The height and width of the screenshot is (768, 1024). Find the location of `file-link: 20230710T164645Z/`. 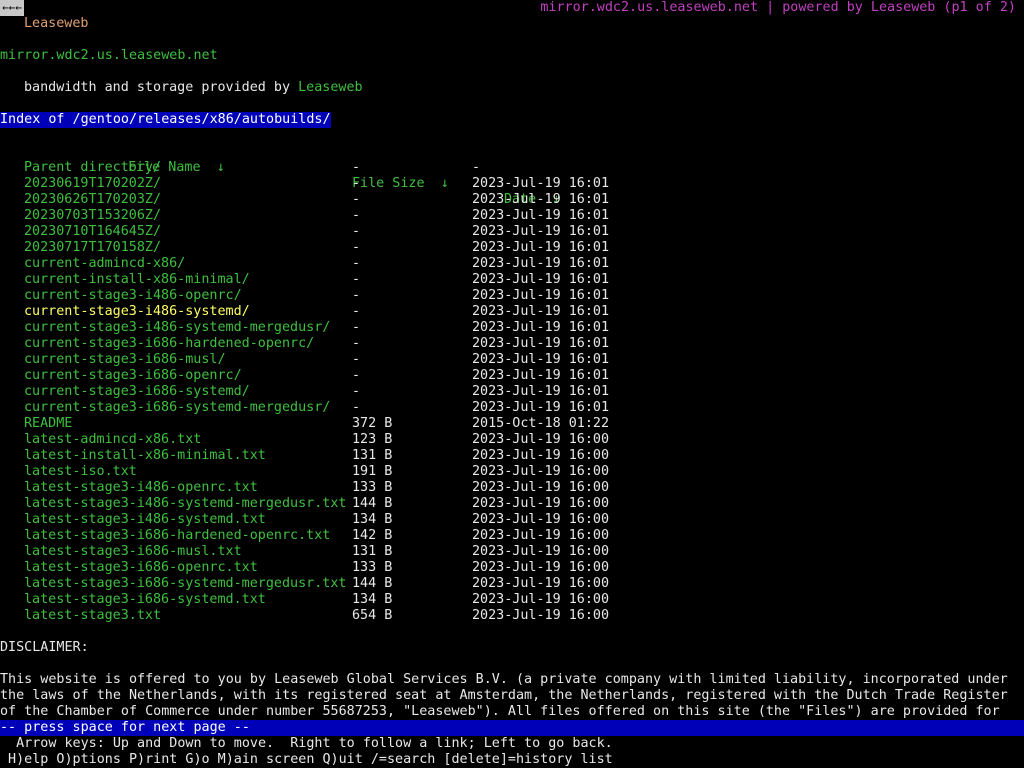

file-link: 20230710T164645Z/ is located at coordinates (92, 232).